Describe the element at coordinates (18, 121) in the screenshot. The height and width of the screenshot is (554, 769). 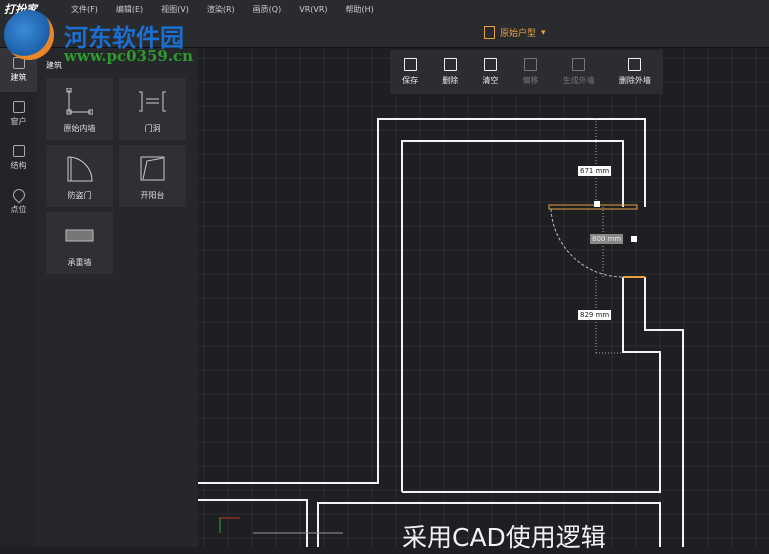
I see `rail-label: 窗户` at that location.